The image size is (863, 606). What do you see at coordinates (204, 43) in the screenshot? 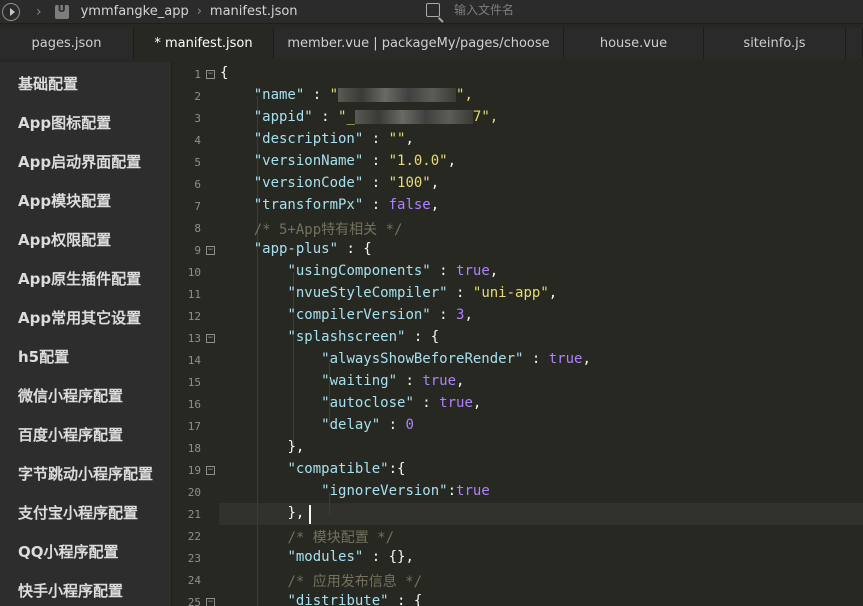
I see `tab-manifest-json: * manifest.json` at bounding box center [204, 43].